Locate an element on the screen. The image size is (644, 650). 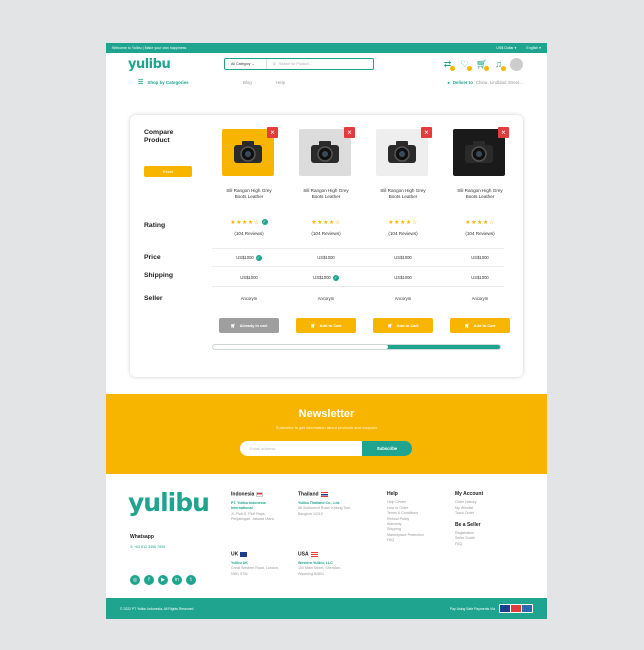
country-name: Thailand is located at coordinates (308, 494).